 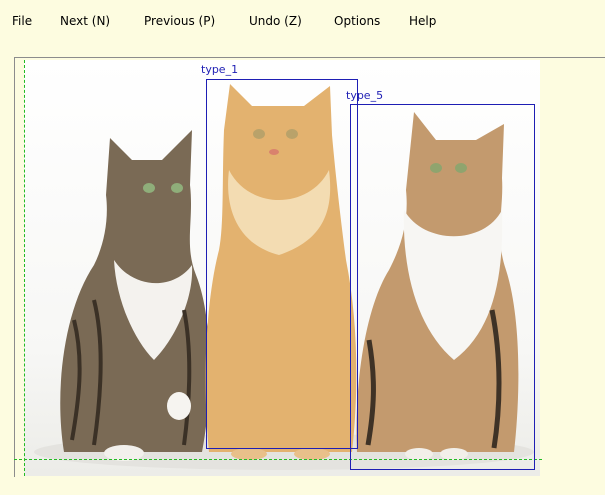 I want to click on menu-file: File, so click(x=22, y=21).